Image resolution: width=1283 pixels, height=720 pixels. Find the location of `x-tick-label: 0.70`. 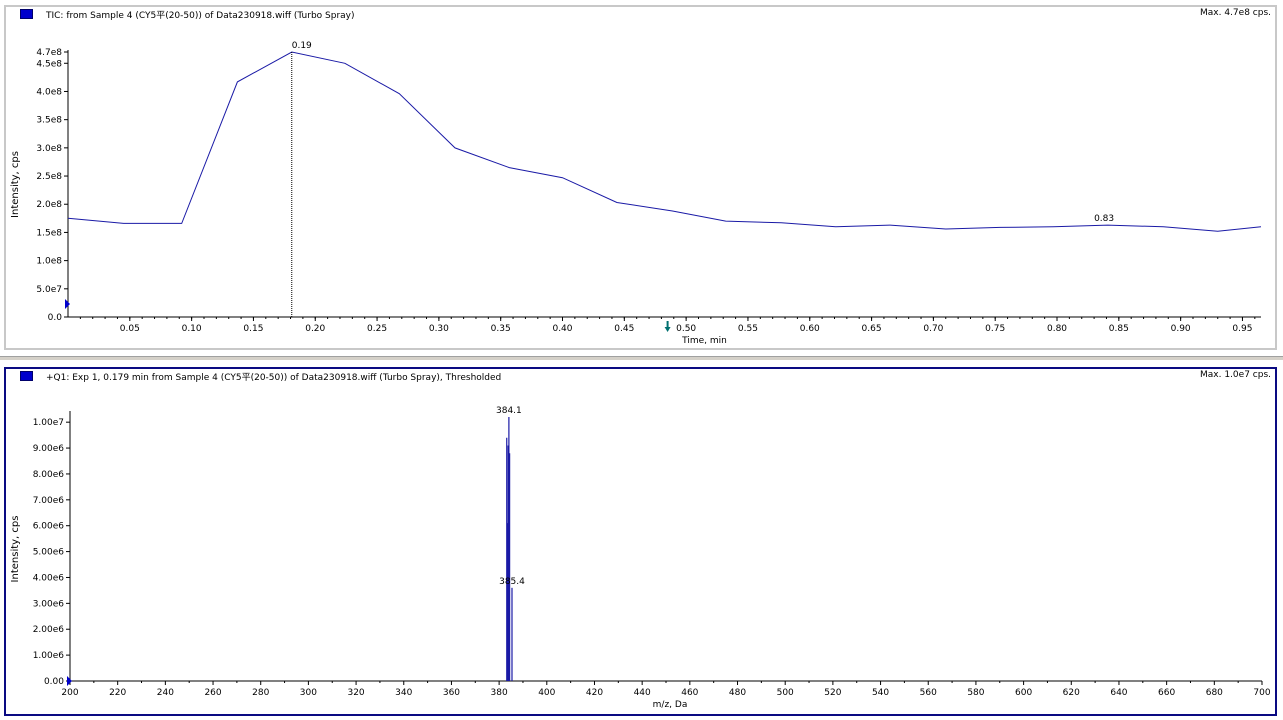

x-tick-label: 0.70 is located at coordinates (933, 329).